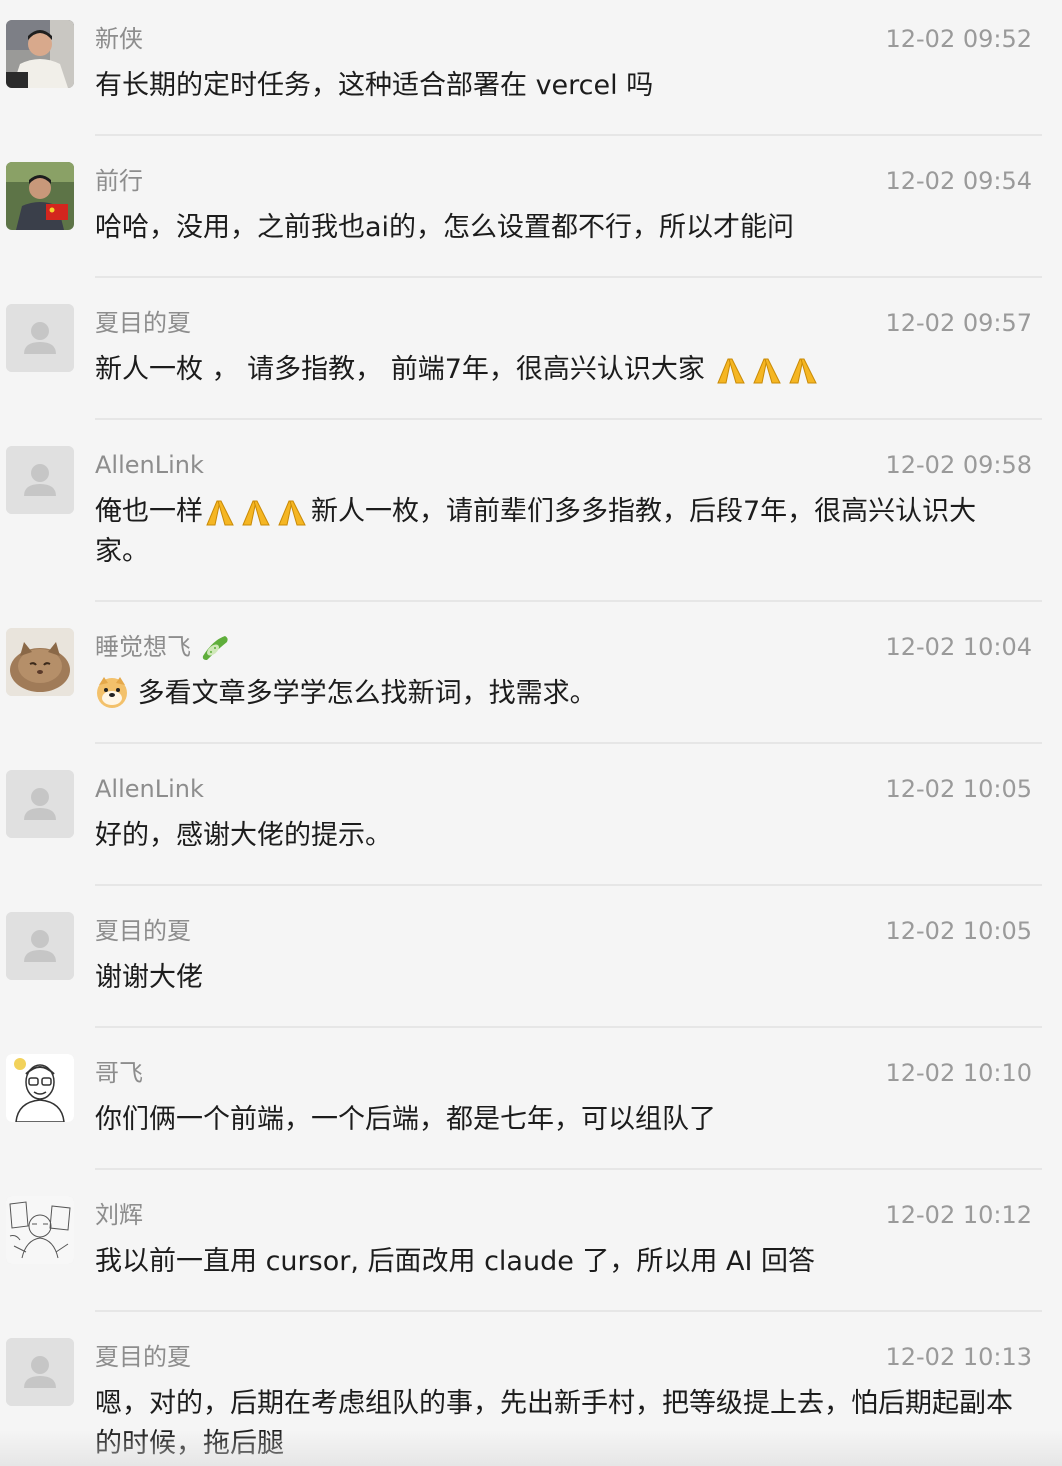 The width and height of the screenshot is (1062, 1466). Describe the element at coordinates (119, 181) in the screenshot. I see `sender-name: 前行` at that location.